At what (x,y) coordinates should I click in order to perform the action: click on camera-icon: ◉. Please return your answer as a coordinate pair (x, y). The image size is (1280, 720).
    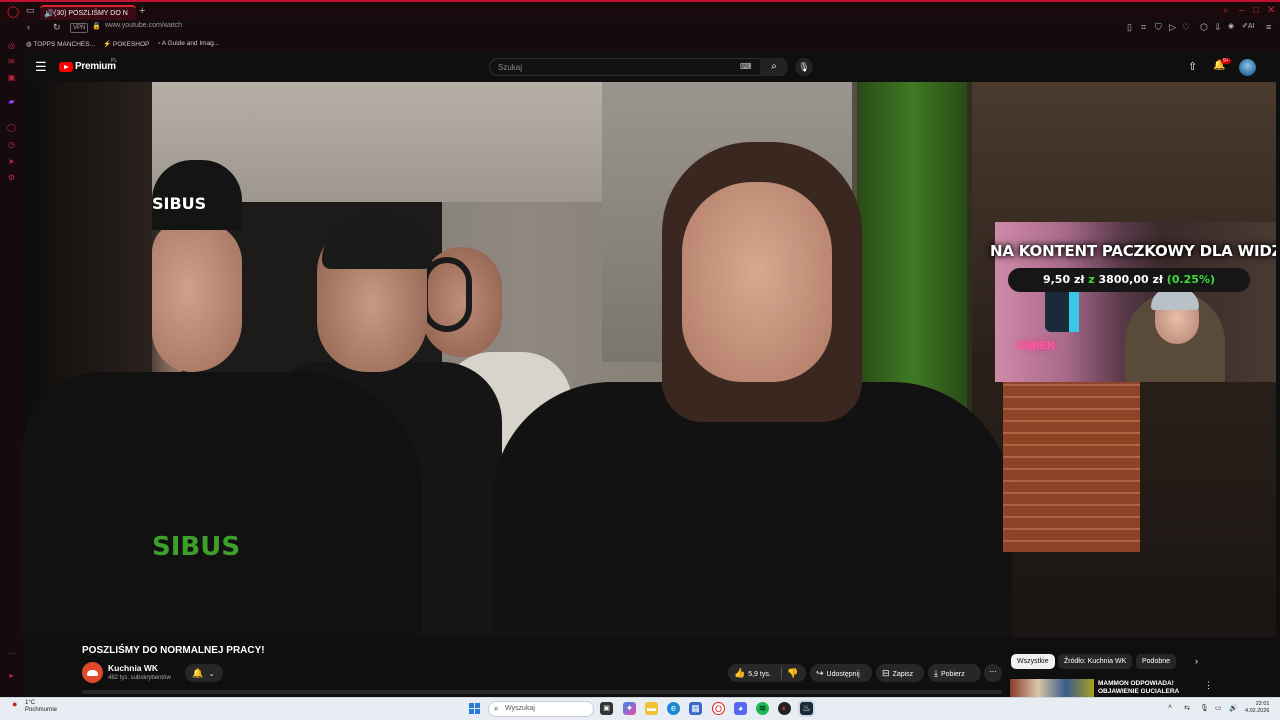
    Looking at the image, I should click on (1231, 26).